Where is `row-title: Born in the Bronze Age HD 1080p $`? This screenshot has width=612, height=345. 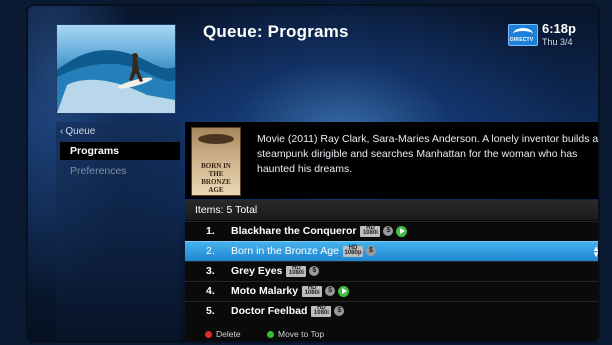
row-title: Born in the Bronze Age HD 1080p $ is located at coordinates (303, 251).